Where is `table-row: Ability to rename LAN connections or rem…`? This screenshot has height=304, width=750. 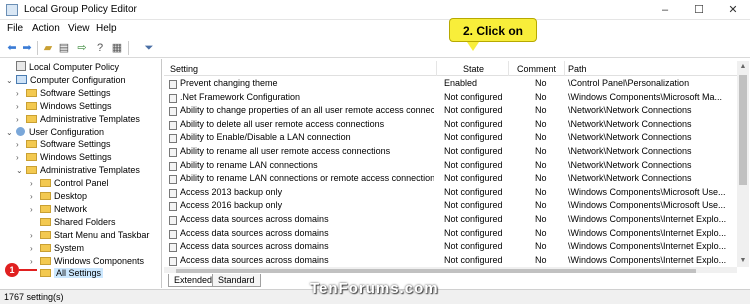
table-row: Ability to rename LAN connections or rem… is located at coordinates (450, 179).